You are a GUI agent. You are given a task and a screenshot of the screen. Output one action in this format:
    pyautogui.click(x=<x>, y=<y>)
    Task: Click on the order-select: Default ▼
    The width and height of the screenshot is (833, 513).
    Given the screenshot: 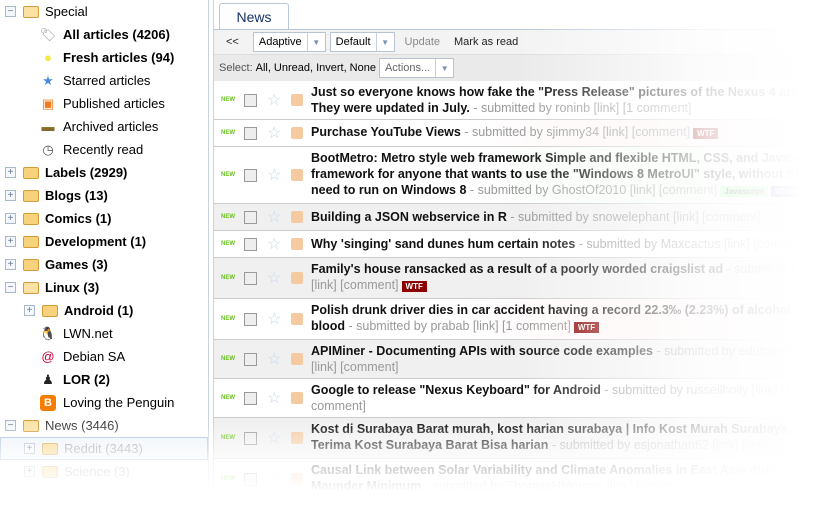 What is the action you would take?
    pyautogui.click(x=362, y=42)
    